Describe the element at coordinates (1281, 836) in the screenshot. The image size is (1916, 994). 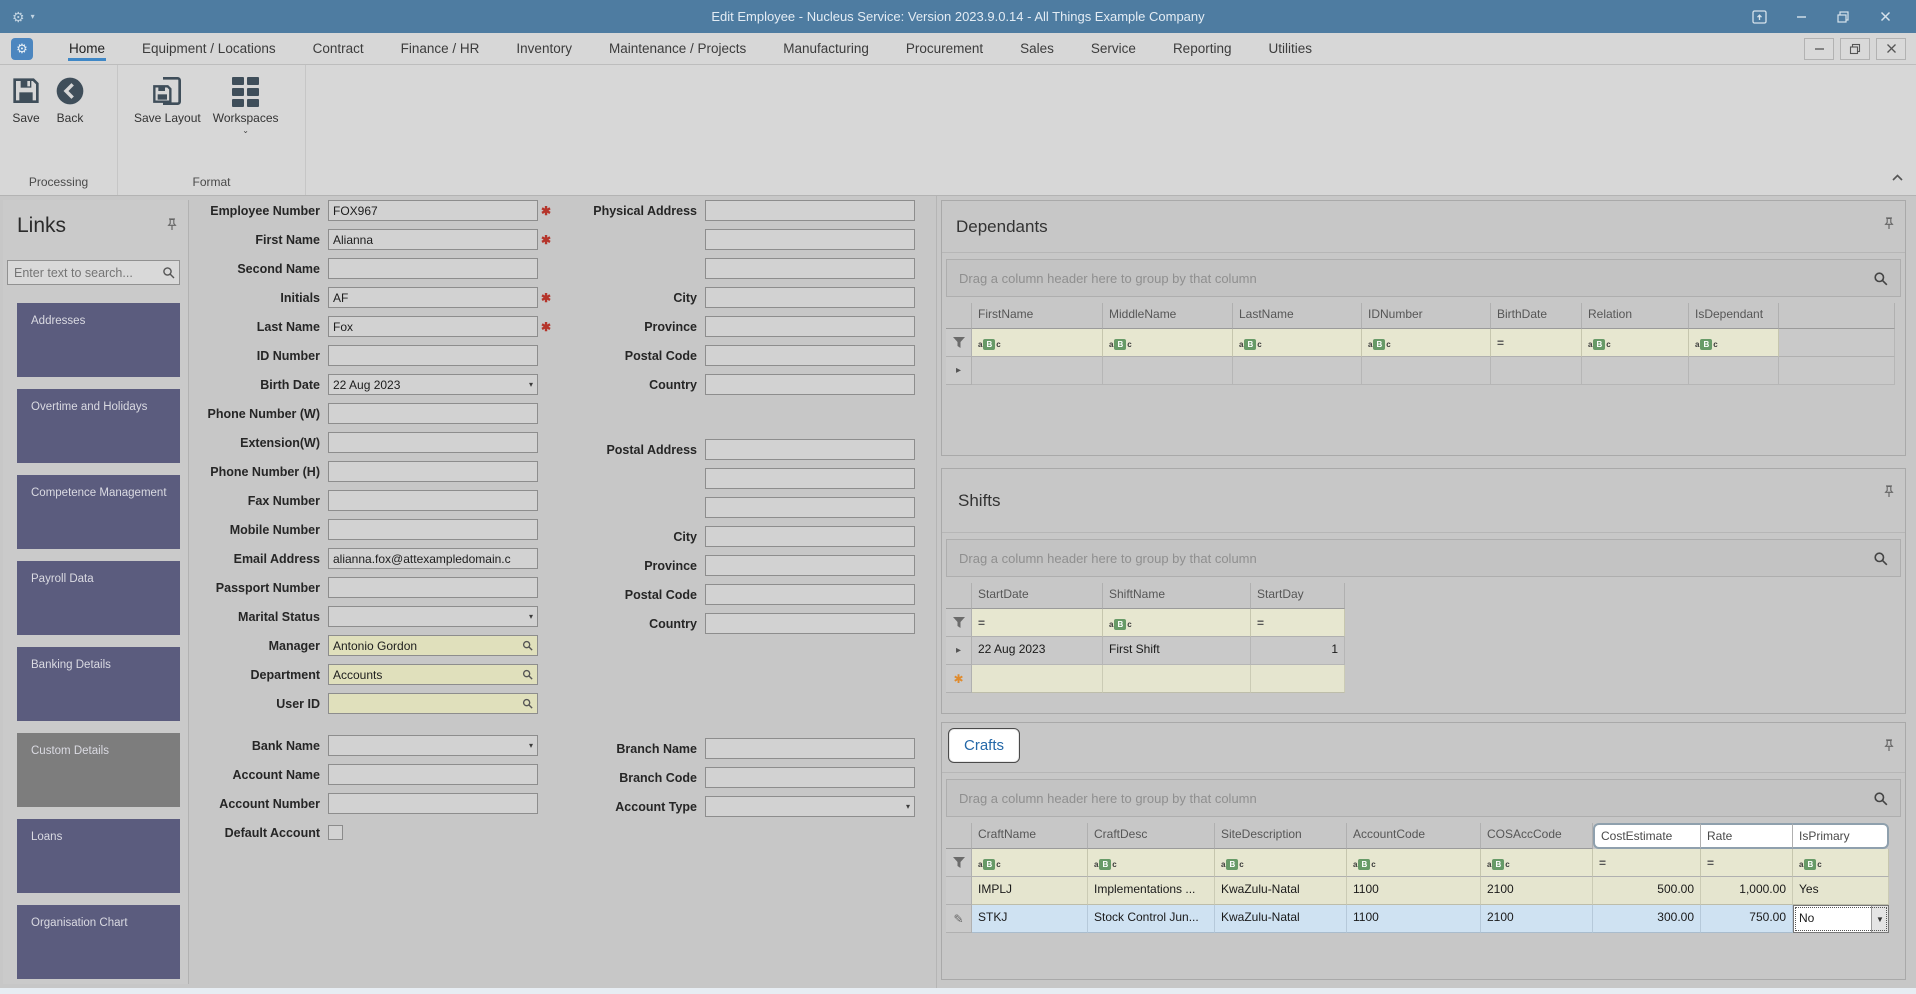
I see `column-header-sitedescription: SiteDescription` at that location.